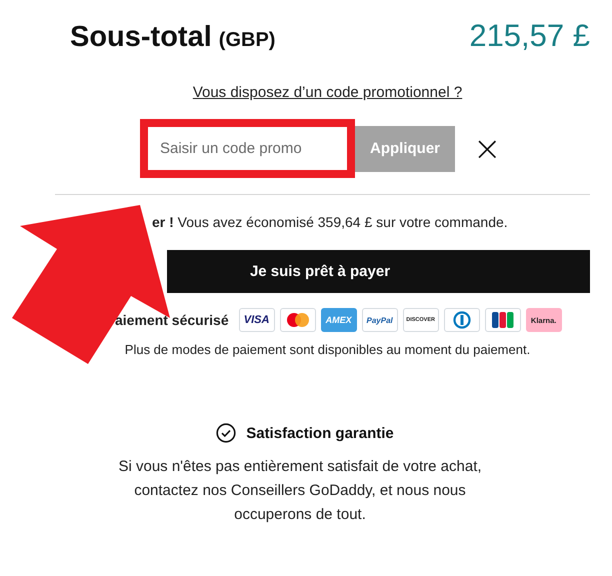 This screenshot has width=612, height=576. I want to click on payment-card: VISA, so click(256, 320).